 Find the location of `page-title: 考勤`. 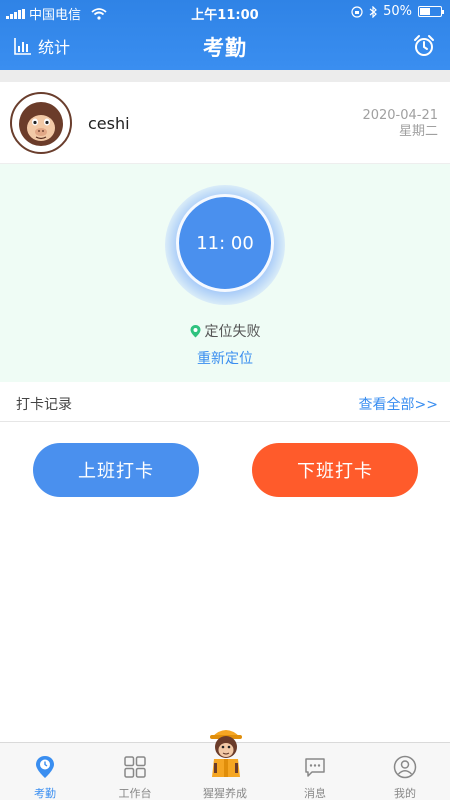

page-title: 考勤 is located at coordinates (225, 48).